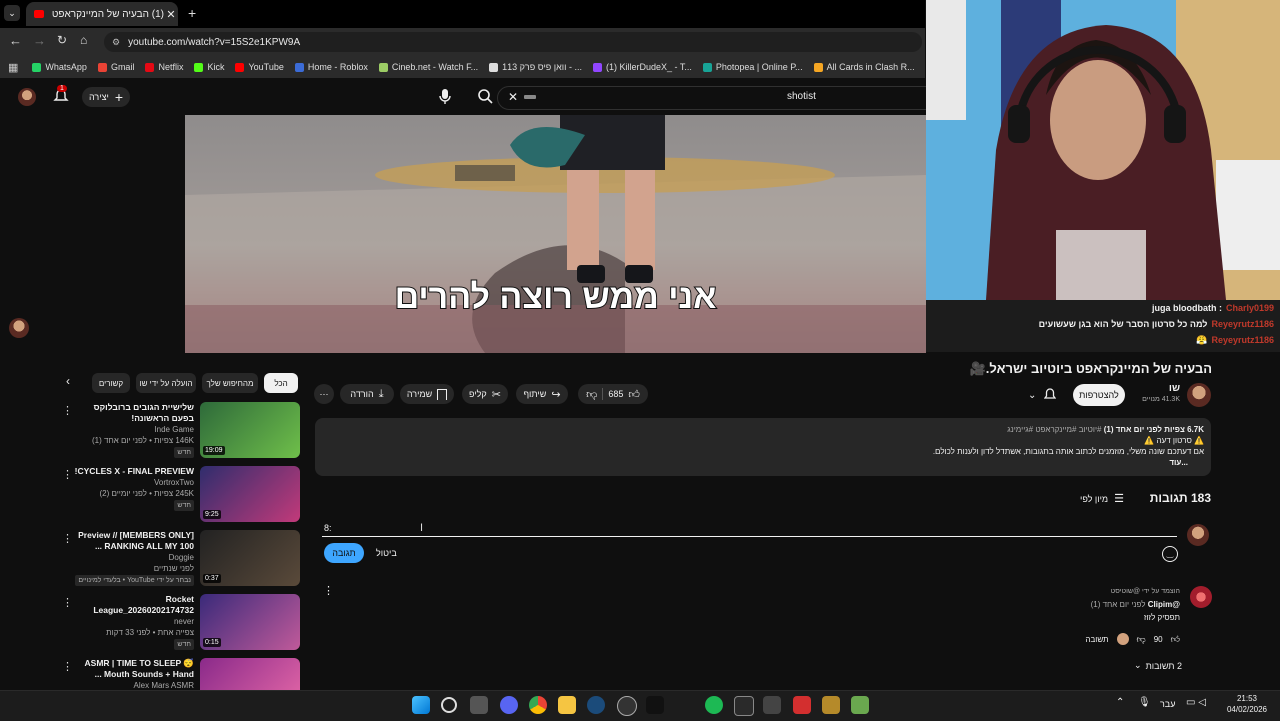  What do you see at coordinates (164, 67) in the screenshot?
I see `bookmark-item: Netflix` at bounding box center [164, 67].